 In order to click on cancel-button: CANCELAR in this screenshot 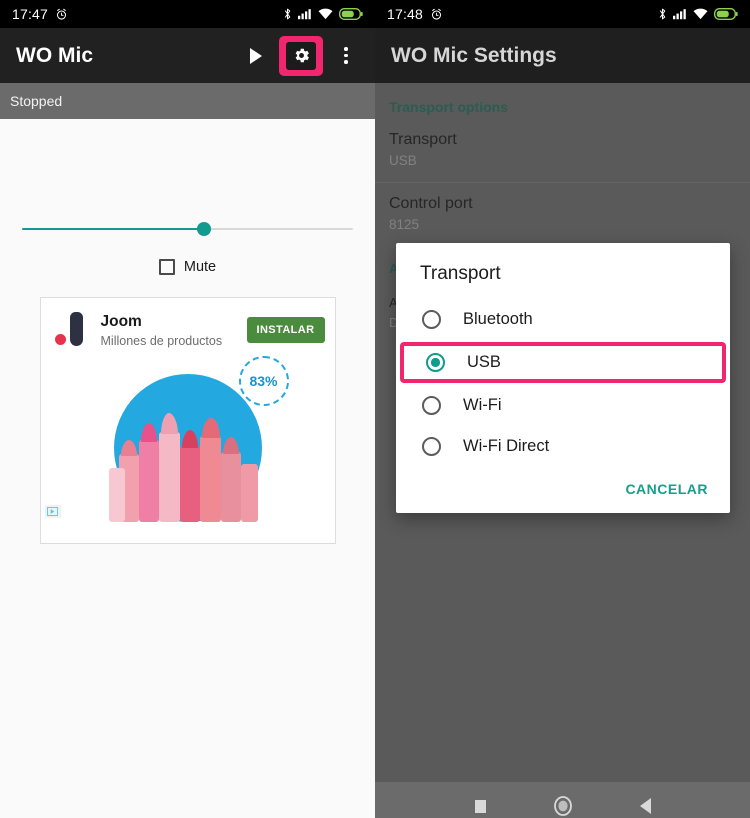, I will do `click(666, 489)`.